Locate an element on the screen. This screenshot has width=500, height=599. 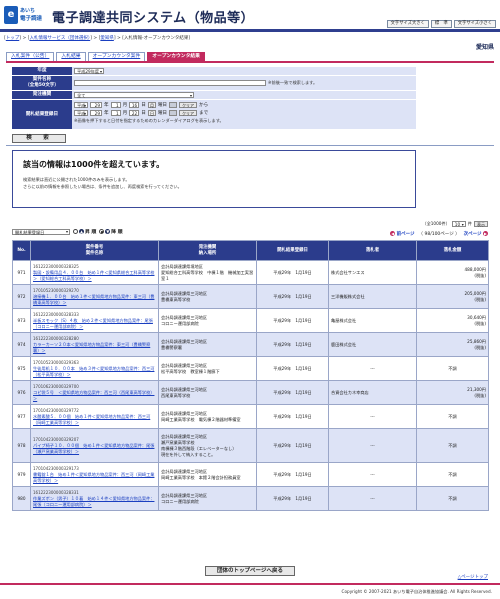
font-larger-button: 文字サイズ大きく is located at coordinates (407, 24).